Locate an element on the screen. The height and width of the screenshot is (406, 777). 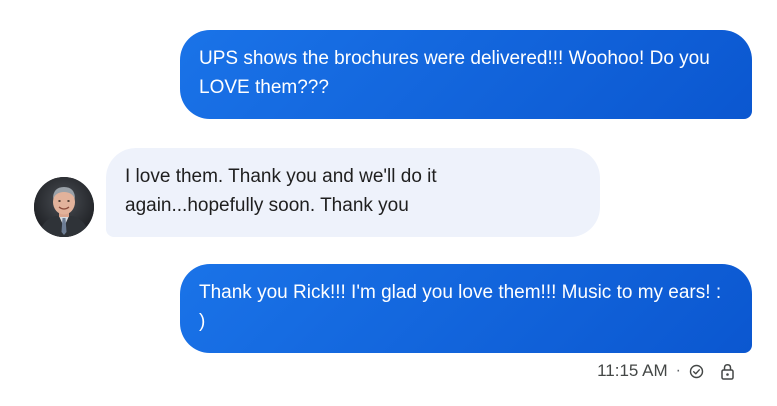
check-circle-icon is located at coordinates (696, 371).